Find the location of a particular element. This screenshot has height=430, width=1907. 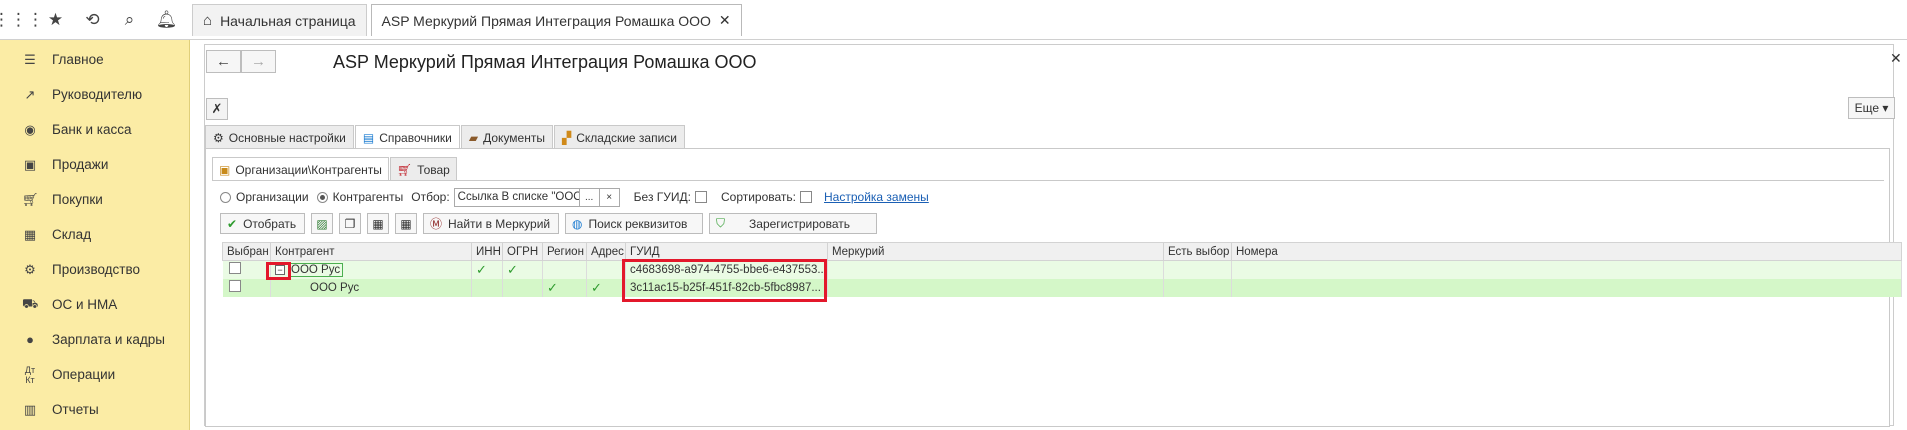

address-cell is located at coordinates (606, 269).